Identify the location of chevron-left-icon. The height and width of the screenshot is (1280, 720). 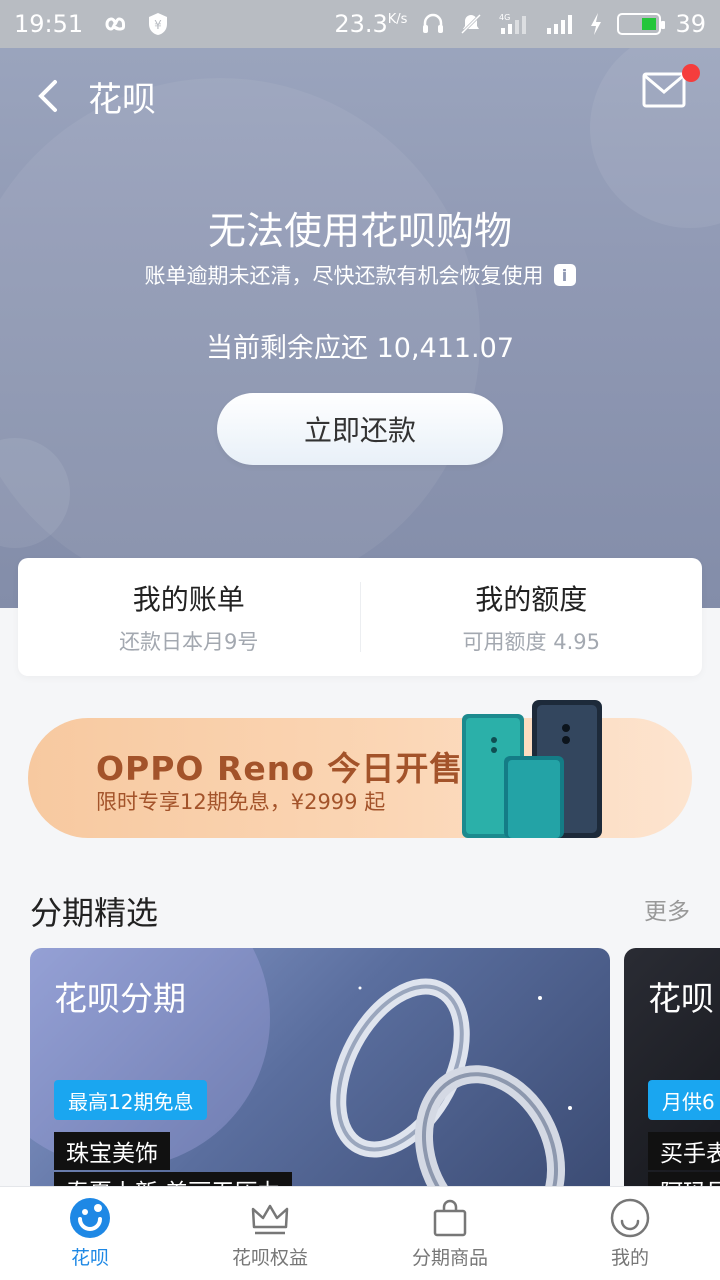
(47, 96).